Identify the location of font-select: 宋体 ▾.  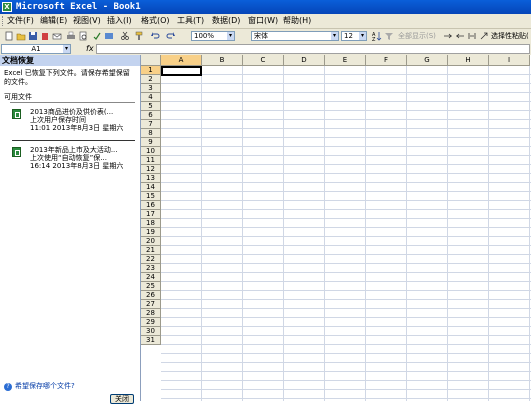
(295, 36).